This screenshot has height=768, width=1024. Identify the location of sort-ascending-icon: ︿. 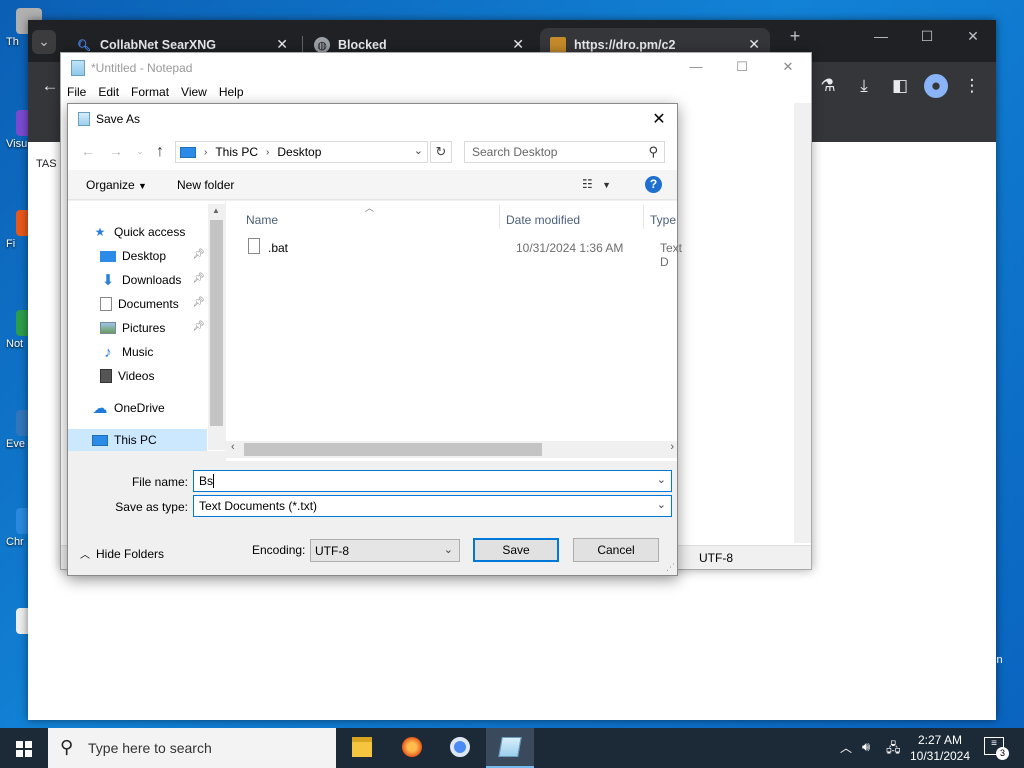
(370, 208).